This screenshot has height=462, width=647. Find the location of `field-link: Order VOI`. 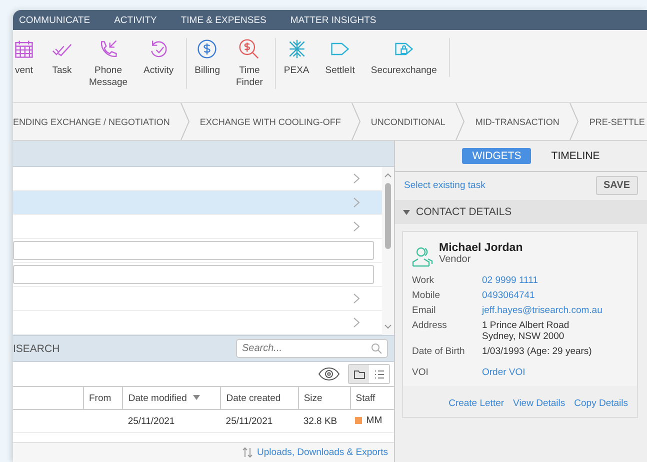

field-link: Order VOI is located at coordinates (559, 372).